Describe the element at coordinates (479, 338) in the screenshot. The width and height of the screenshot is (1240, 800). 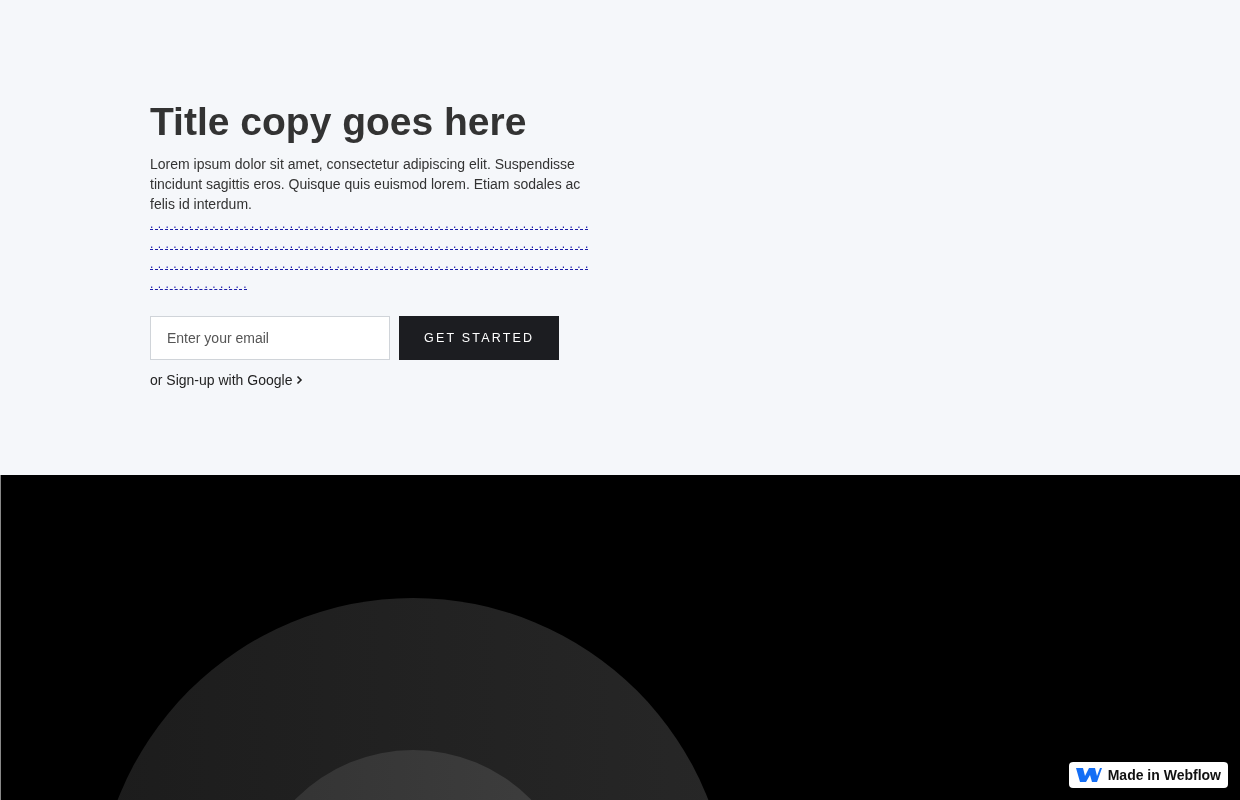
I see `get-started-button: GET STARTED` at that location.